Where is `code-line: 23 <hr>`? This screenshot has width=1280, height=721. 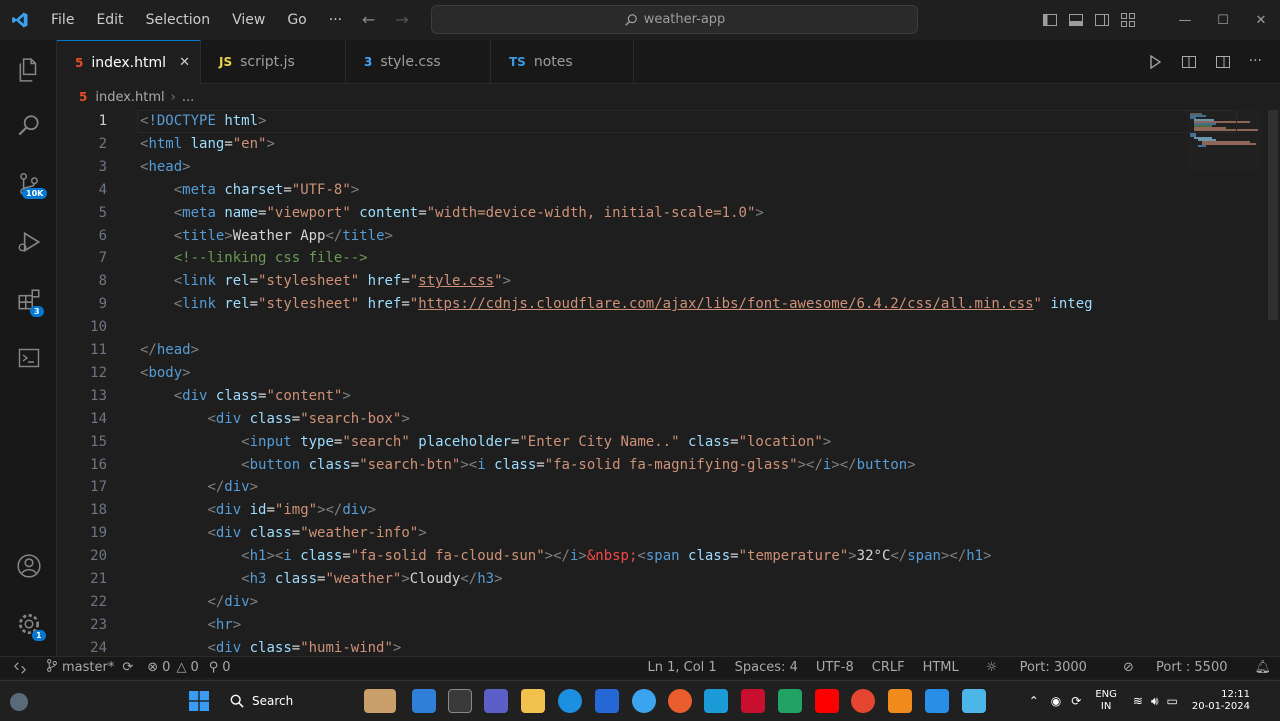
code-line: 23 <hr> is located at coordinates (668, 625).